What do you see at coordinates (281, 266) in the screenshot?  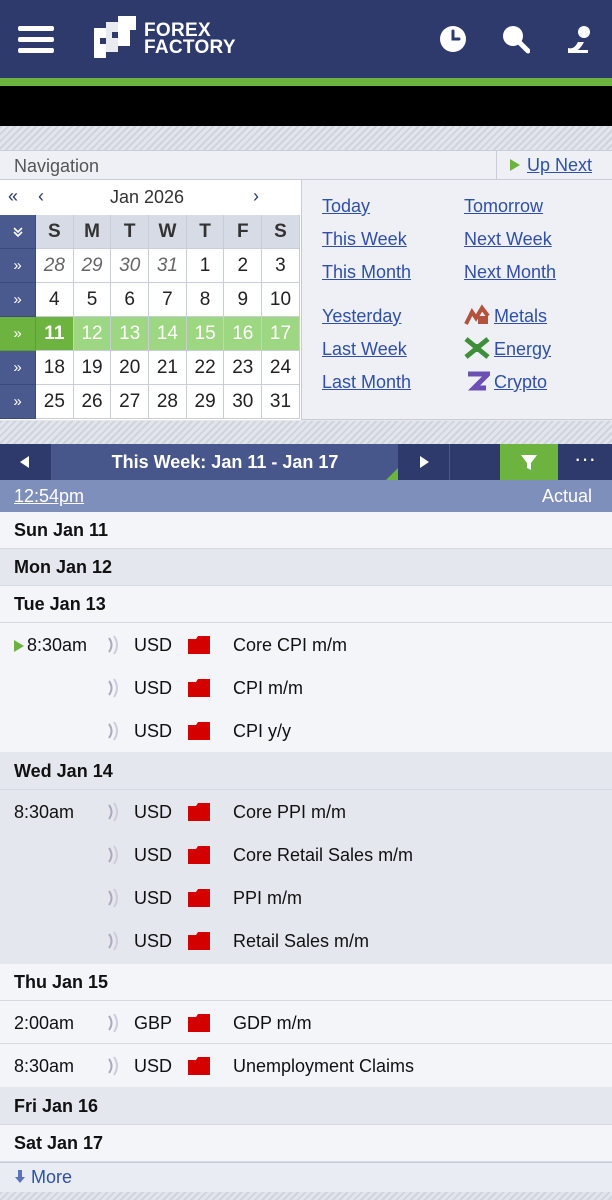 I see `calendar-day: 3` at bounding box center [281, 266].